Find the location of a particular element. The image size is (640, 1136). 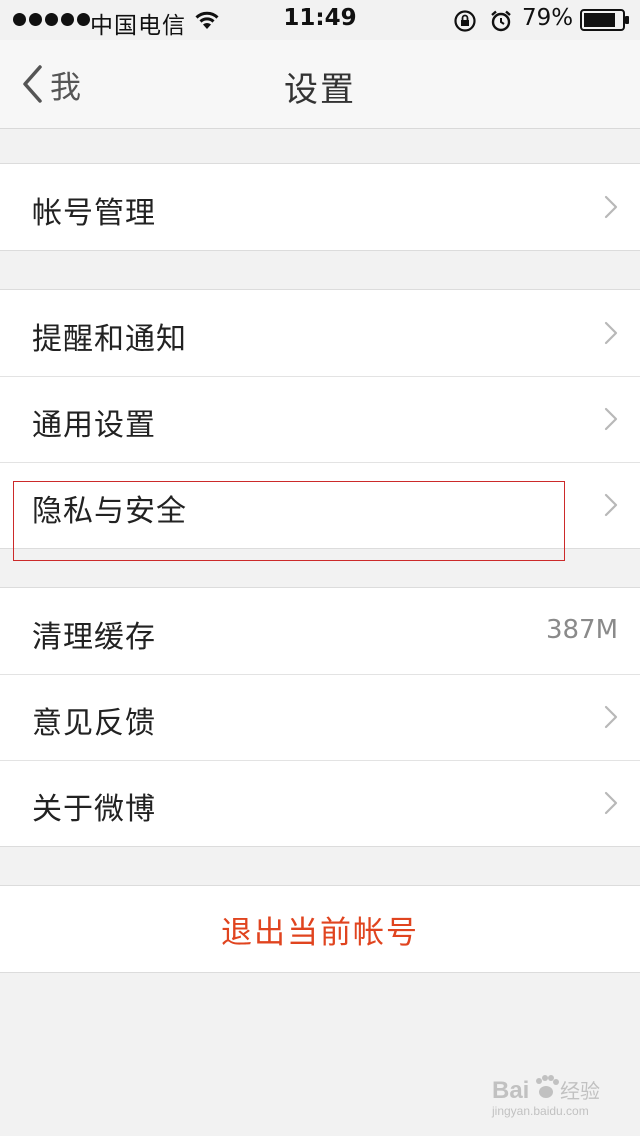

settings-item-label: 意见反馈 is located at coordinates (94, 723).